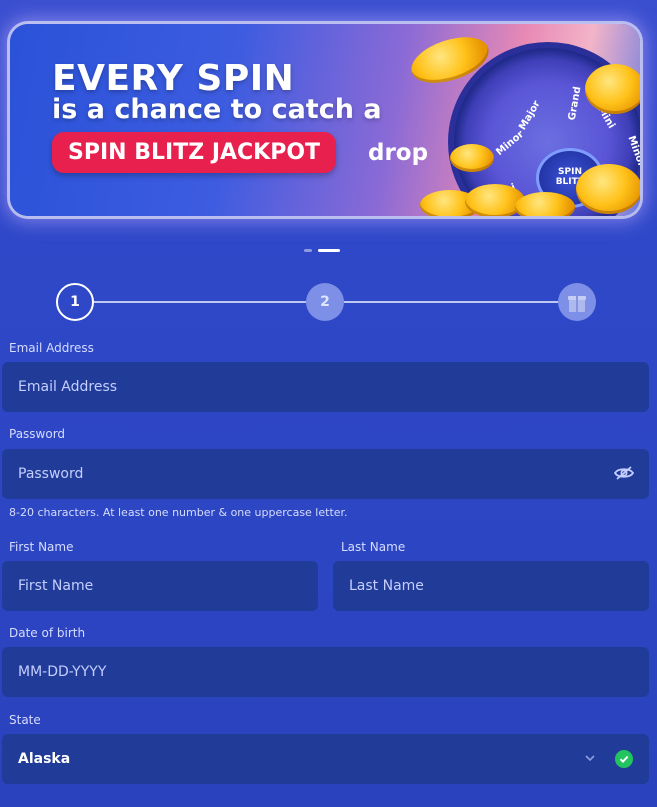 The image size is (657, 807). Describe the element at coordinates (325, 759) in the screenshot. I see `state-select: Alaska` at that location.